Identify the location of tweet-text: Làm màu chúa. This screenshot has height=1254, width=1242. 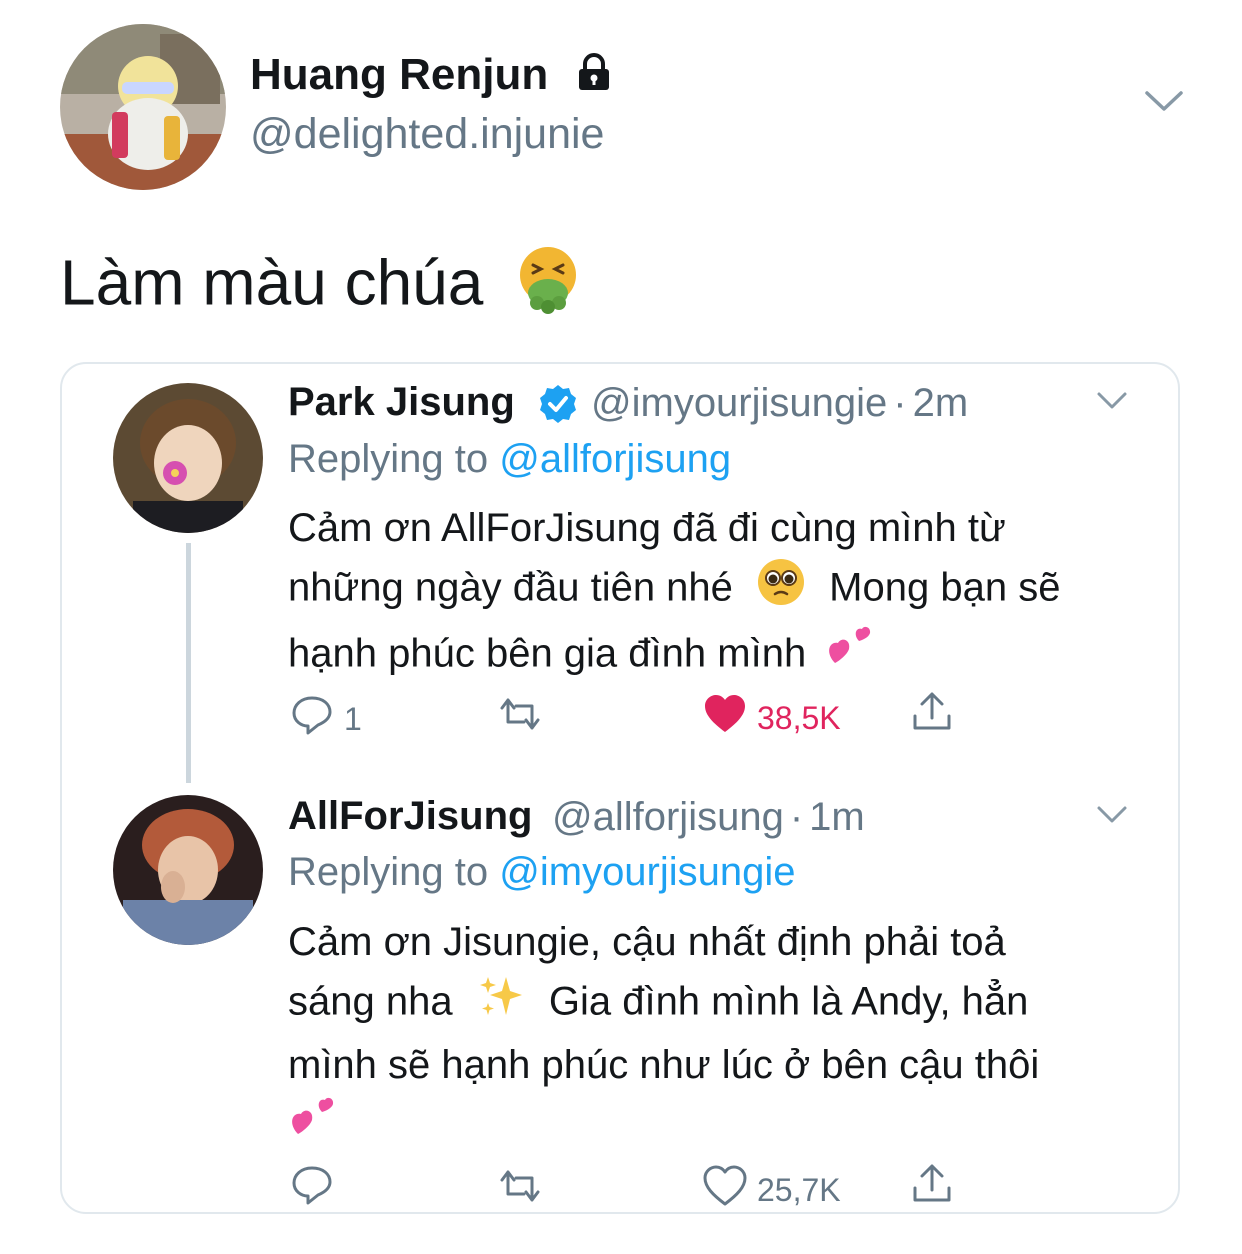
(320, 287).